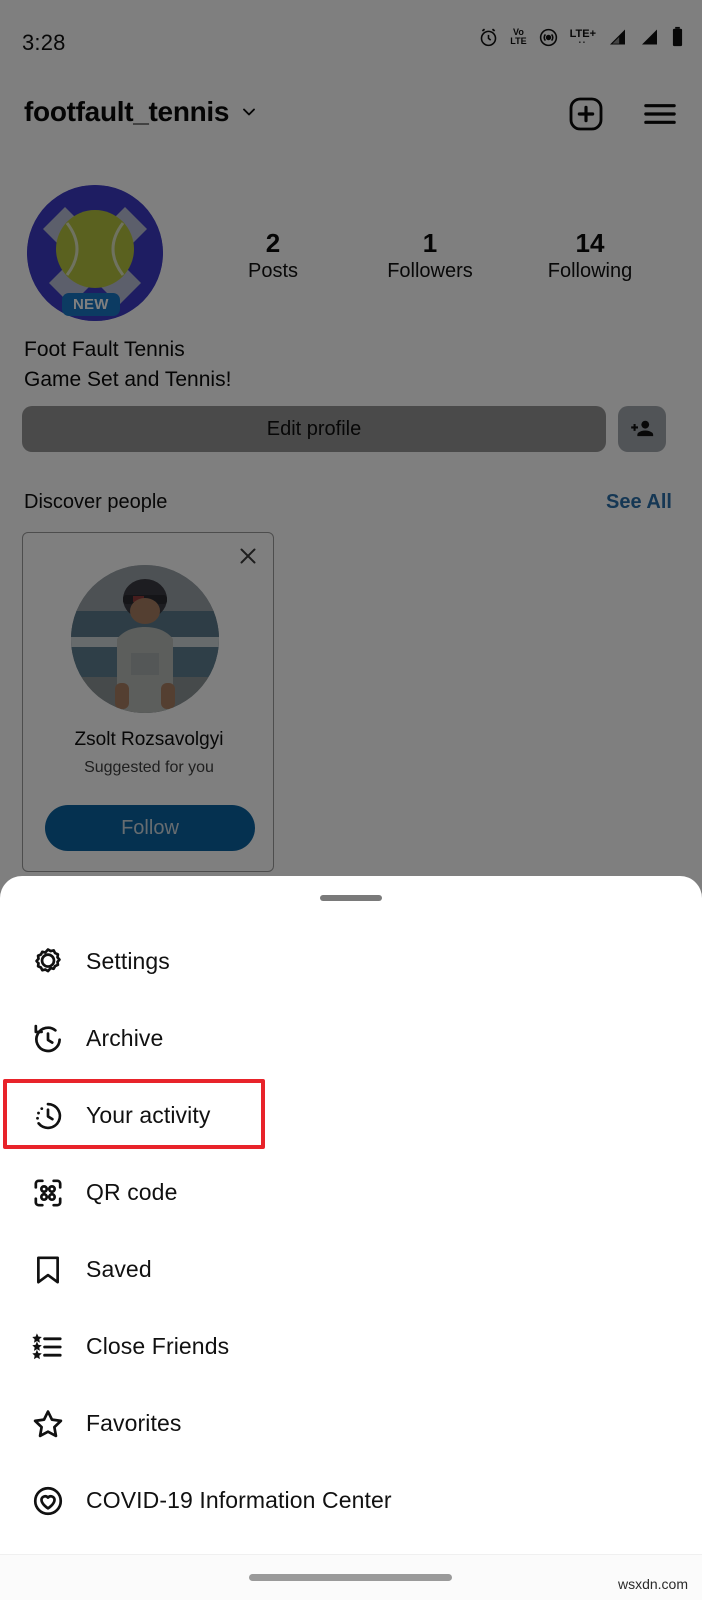  I want to click on menu-item-label: QR code, so click(132, 1192).